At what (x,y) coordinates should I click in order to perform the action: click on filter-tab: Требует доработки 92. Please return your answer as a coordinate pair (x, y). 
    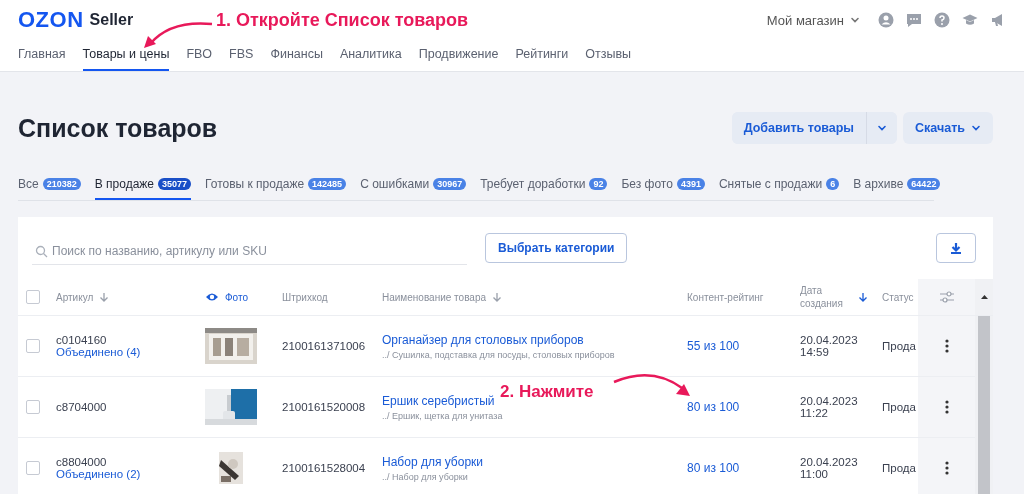
    Looking at the image, I should click on (544, 184).